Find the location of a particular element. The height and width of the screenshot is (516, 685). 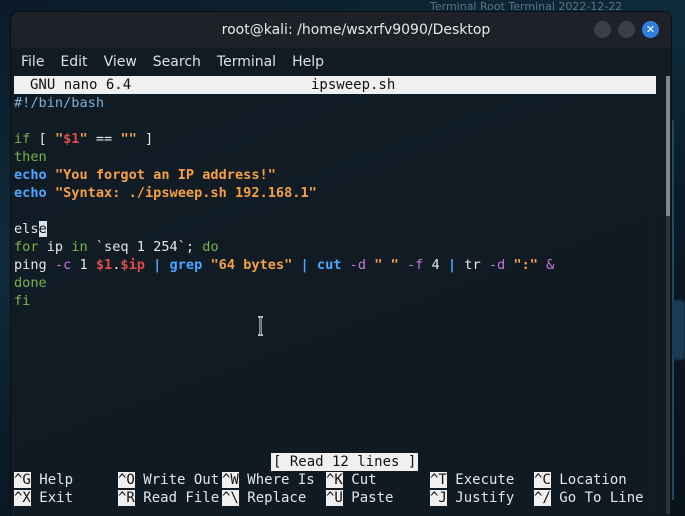

shortcut-replace: ^\ Replace is located at coordinates (264, 498).